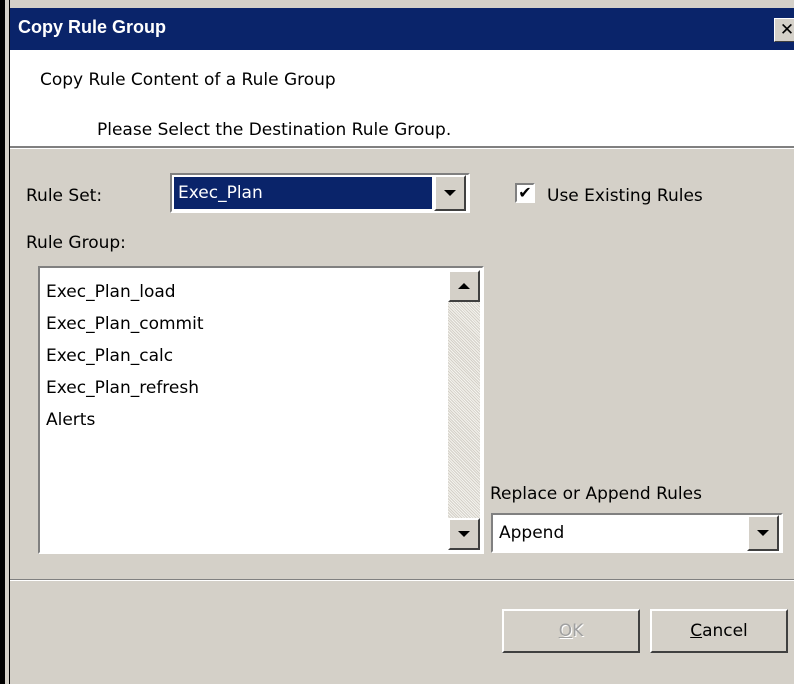 This screenshot has height=684, width=794. What do you see at coordinates (76, 243) in the screenshot?
I see `rule-group-label: Rule Group:` at bounding box center [76, 243].